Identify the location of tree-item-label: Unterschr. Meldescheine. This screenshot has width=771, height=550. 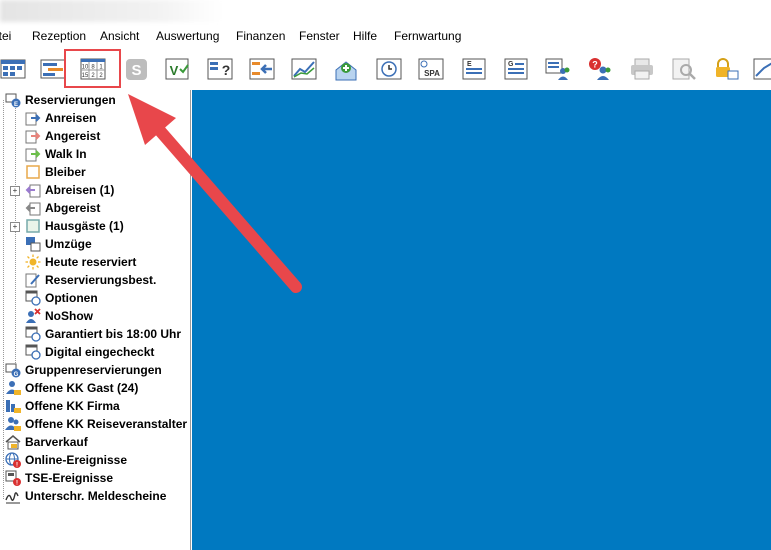
(96, 496).